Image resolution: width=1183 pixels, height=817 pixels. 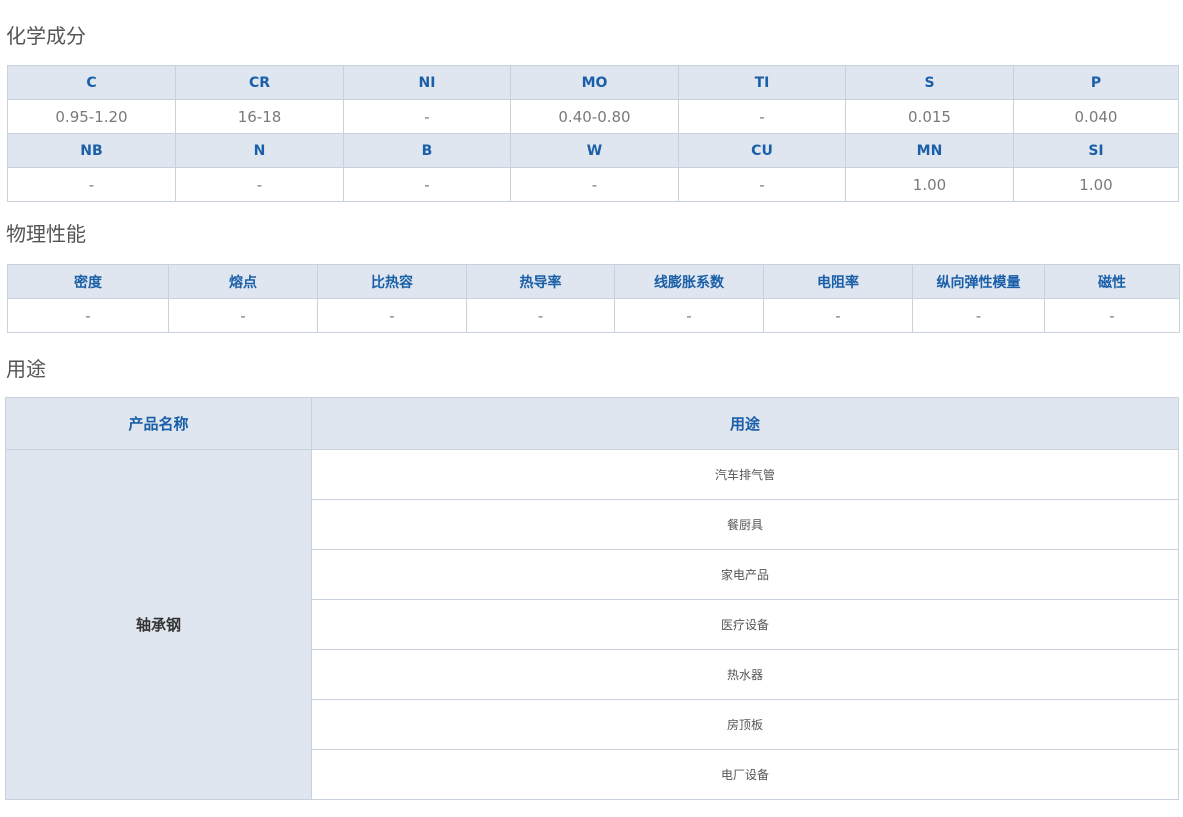 I want to click on chemical-value-row: - - - - - 1.00 1.00, so click(x=593, y=184).